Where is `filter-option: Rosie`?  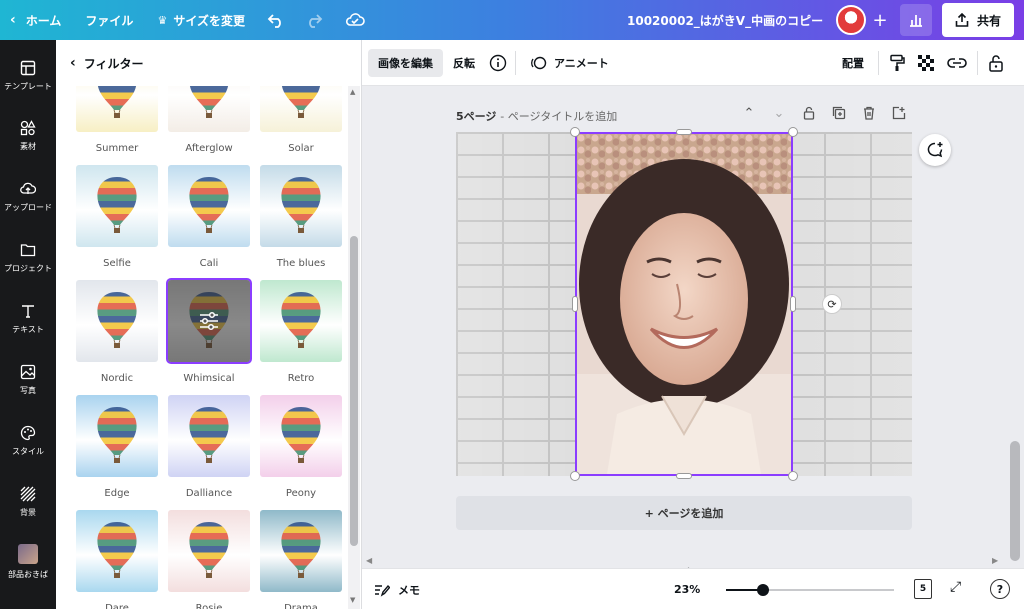 filter-option: Rosie is located at coordinates (209, 559).